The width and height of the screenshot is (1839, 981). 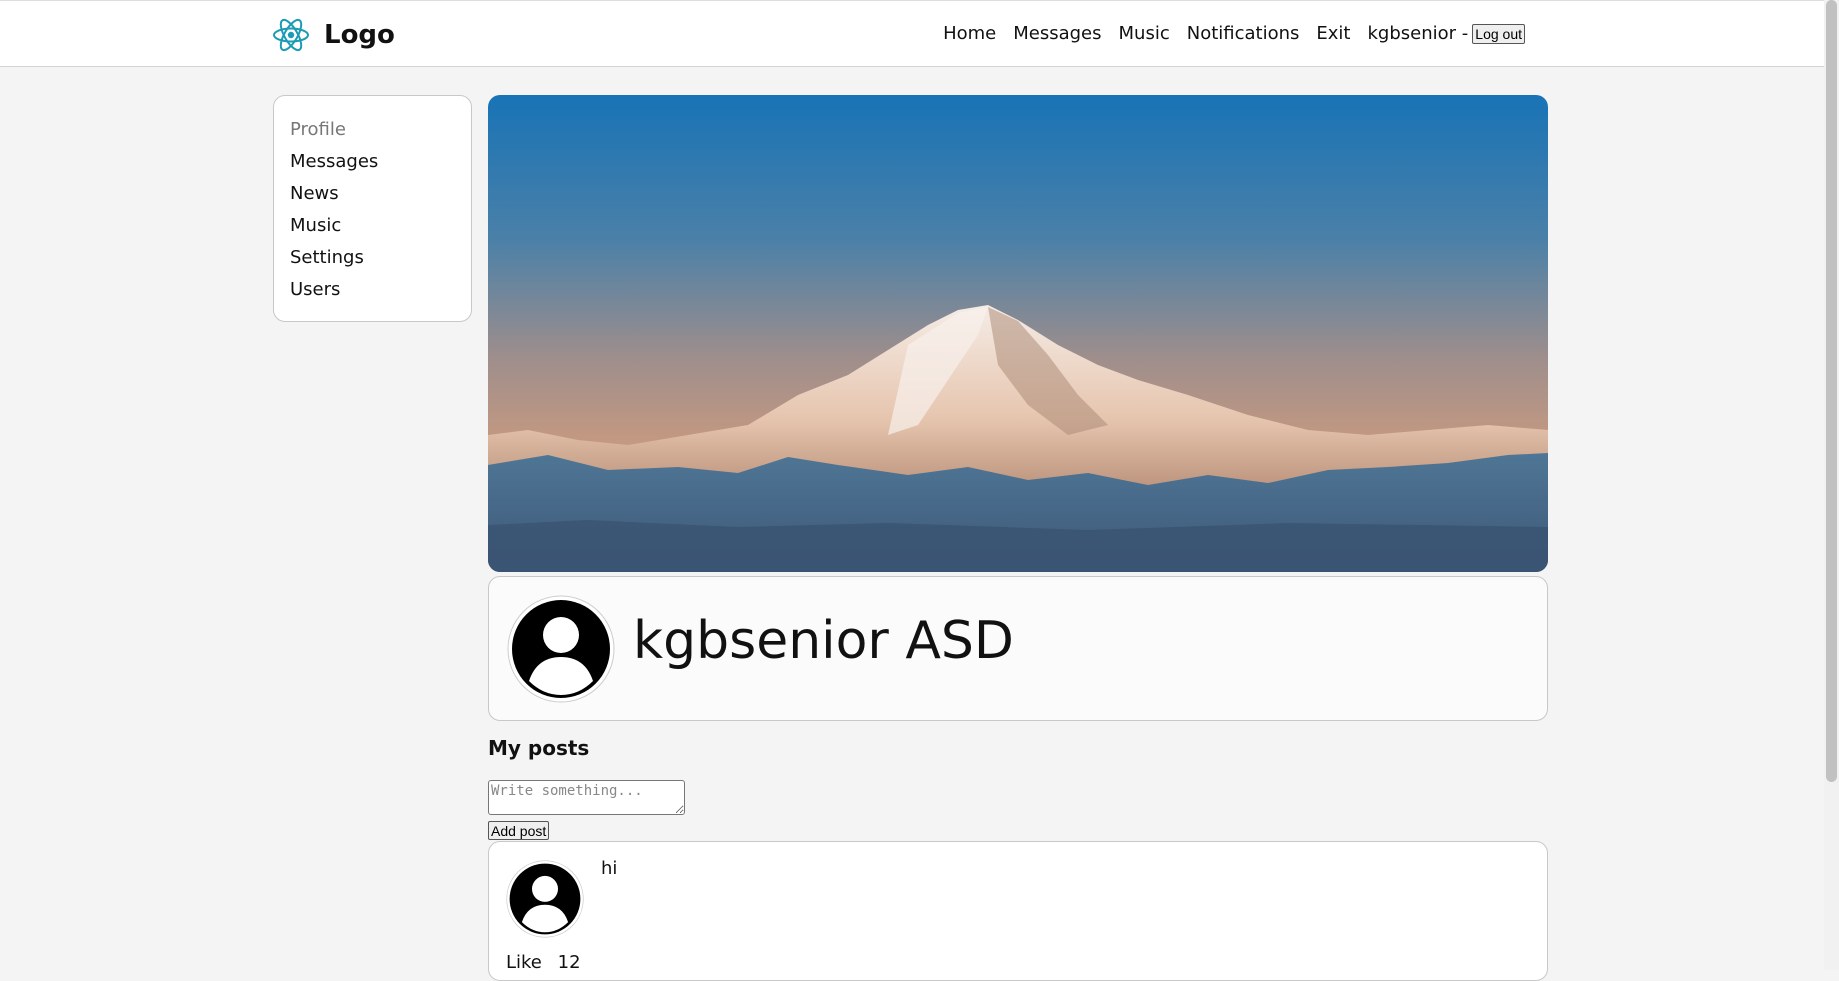 I want to click on post-text: hi, so click(x=609, y=868).